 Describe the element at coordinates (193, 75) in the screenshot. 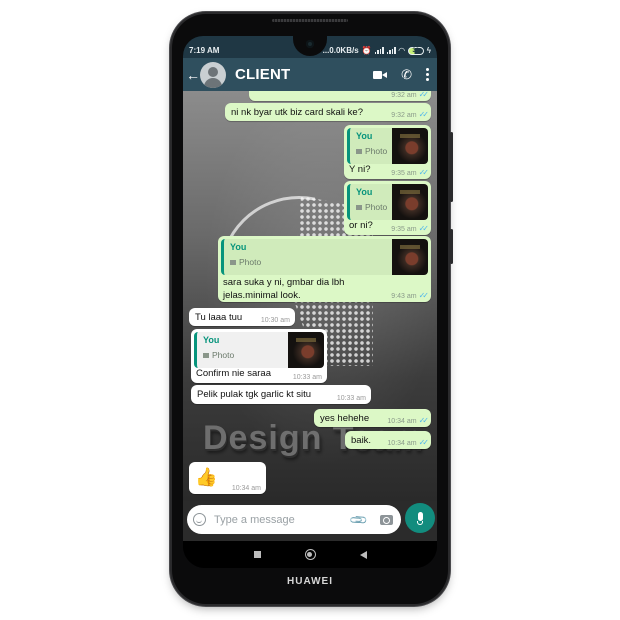

I see `back-arrow-icon: ←` at that location.